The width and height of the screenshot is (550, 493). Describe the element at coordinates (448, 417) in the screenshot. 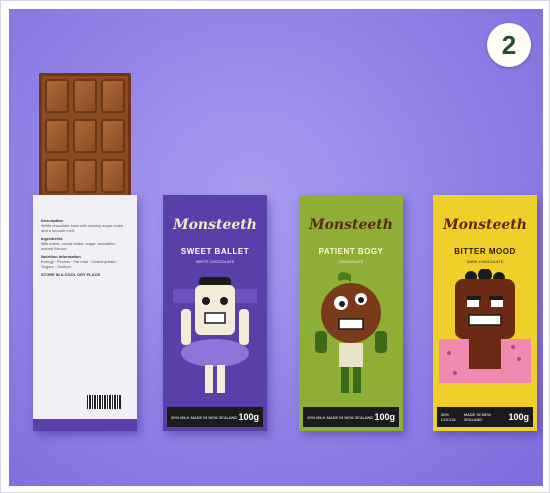

I see `milk-percent: 50% COCOA` at that location.